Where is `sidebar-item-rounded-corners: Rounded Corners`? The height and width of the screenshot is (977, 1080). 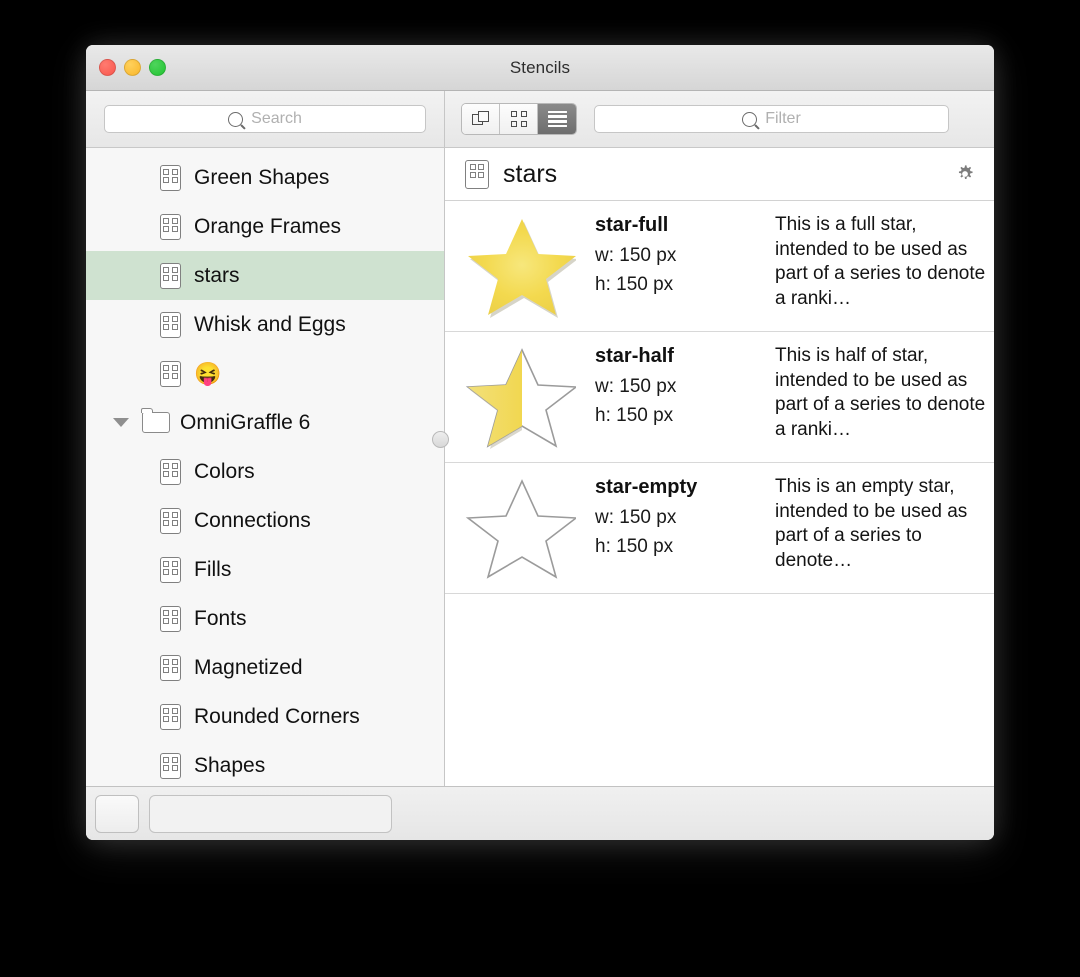
sidebar-item-rounded-corners: Rounded Corners is located at coordinates (265, 716).